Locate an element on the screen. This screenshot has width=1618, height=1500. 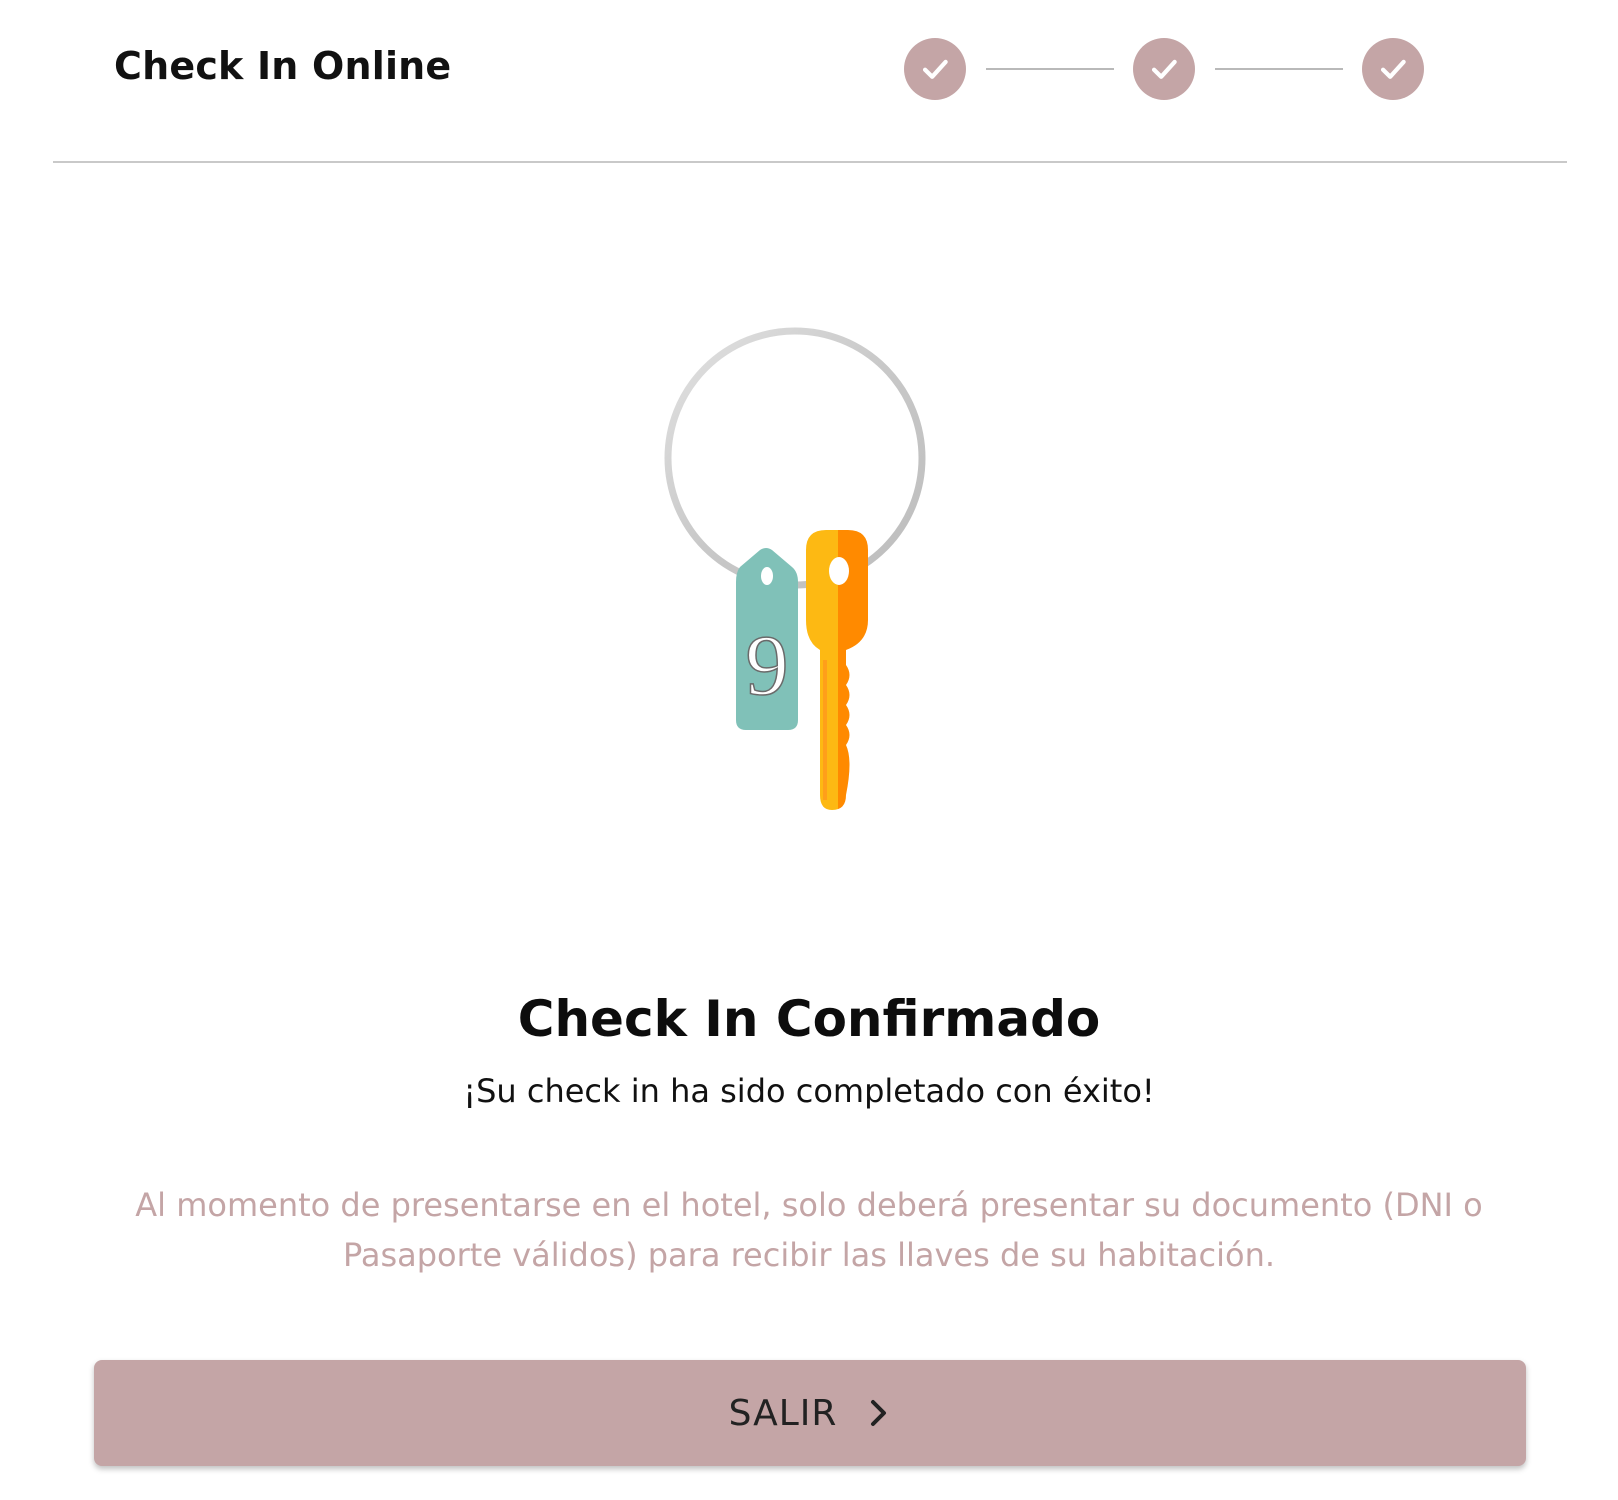
step-1-completed is located at coordinates (935, 69).